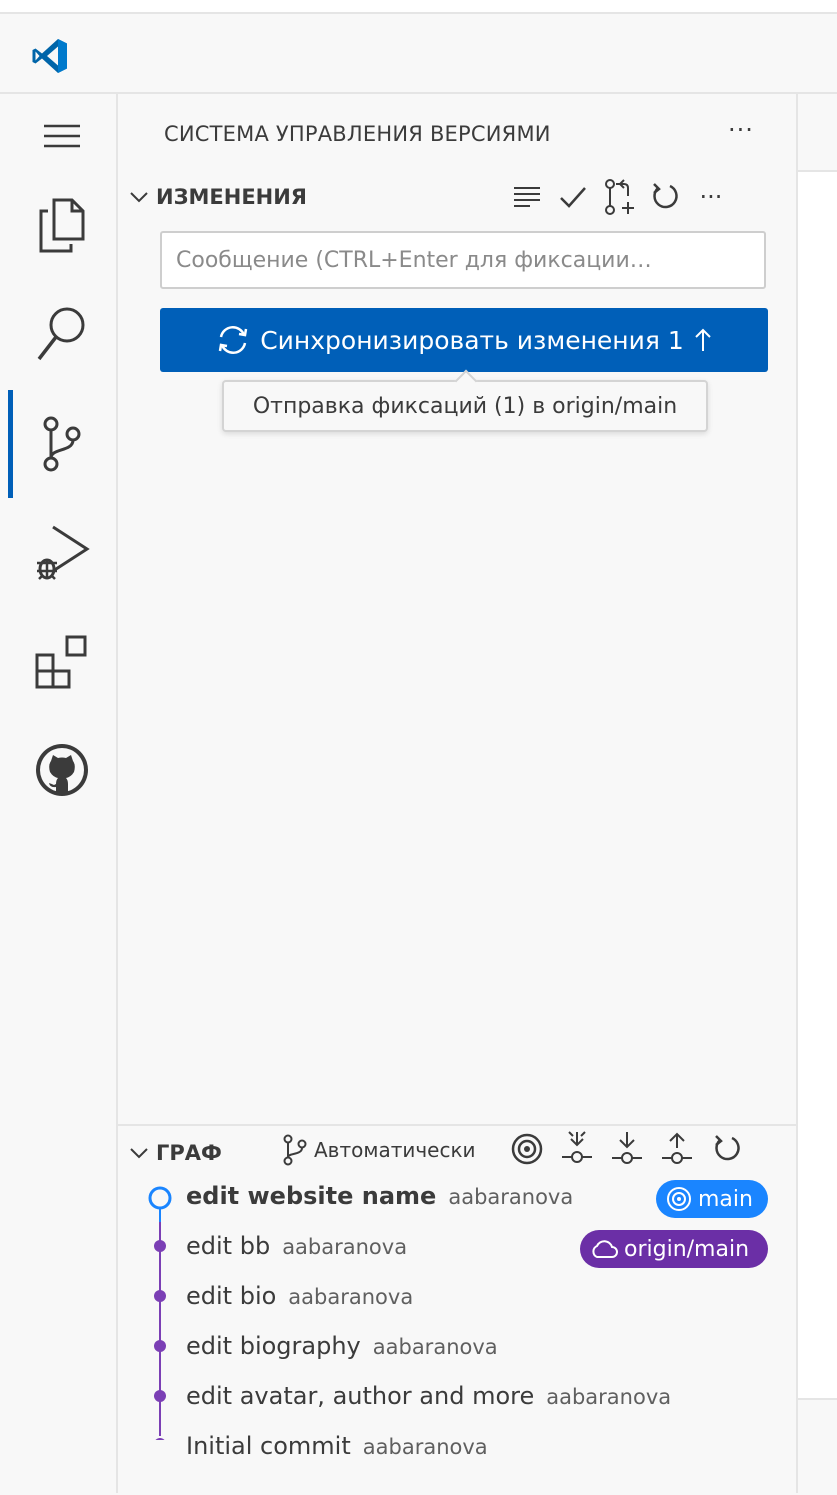 The width and height of the screenshot is (837, 1495). Describe the element at coordinates (62, 226) in the screenshot. I see `files-icon` at that location.